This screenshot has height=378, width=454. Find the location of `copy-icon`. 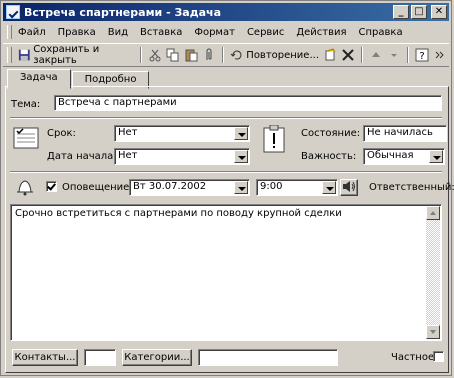

copy-icon is located at coordinates (172, 55).